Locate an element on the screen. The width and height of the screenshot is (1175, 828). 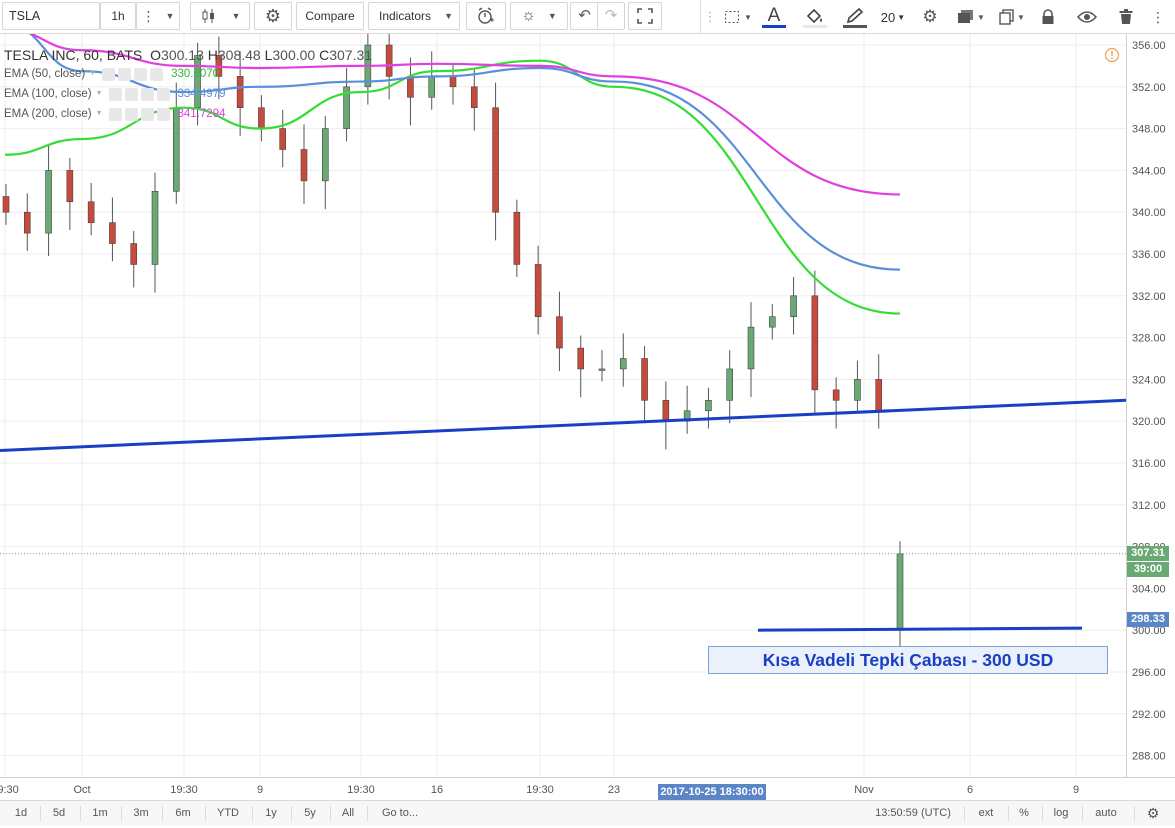
alert-button is located at coordinates (486, 16).